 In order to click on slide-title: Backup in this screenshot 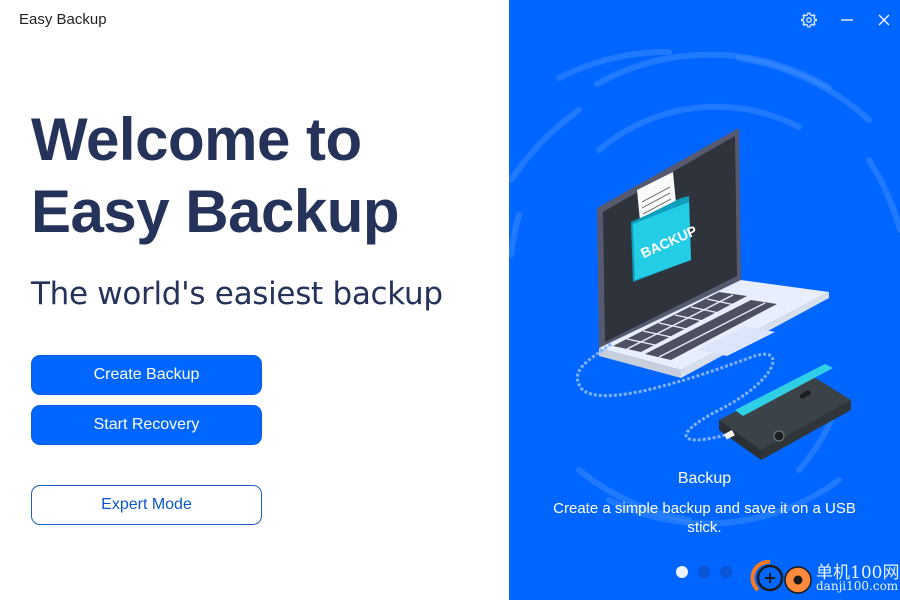, I will do `click(704, 478)`.